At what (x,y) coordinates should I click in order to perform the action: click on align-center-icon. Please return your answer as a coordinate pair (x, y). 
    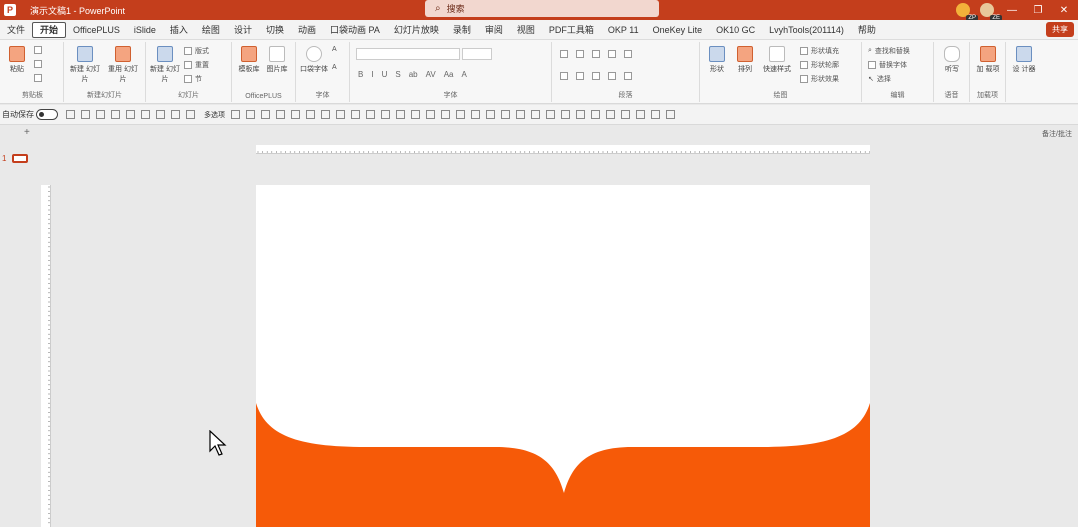
    Looking at the image, I should click on (580, 76).